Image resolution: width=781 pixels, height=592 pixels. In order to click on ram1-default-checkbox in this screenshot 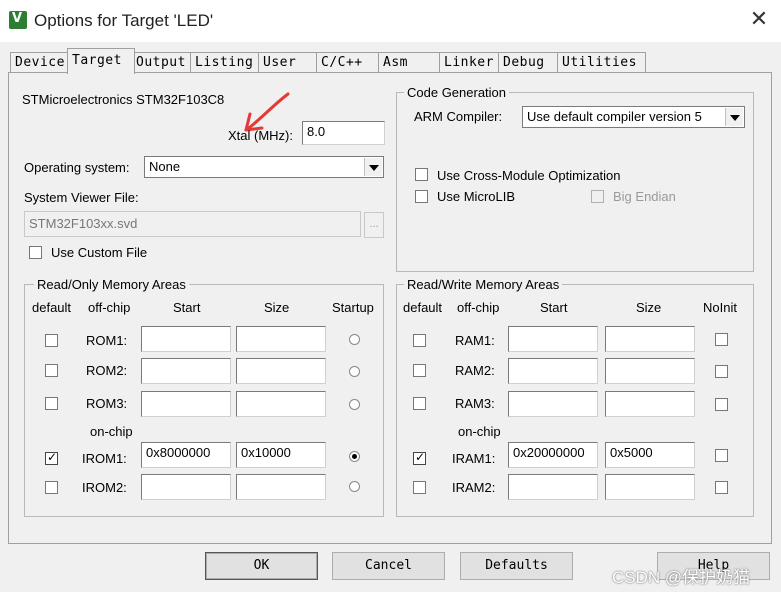, I will do `click(419, 340)`.